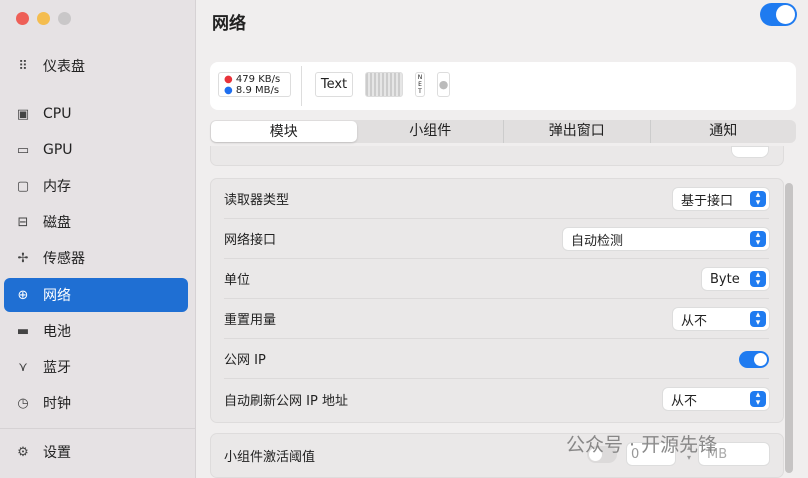  Describe the element at coordinates (96, 222) in the screenshot. I see `sidebar-item-disk: ⊟ 磁盘` at that location.